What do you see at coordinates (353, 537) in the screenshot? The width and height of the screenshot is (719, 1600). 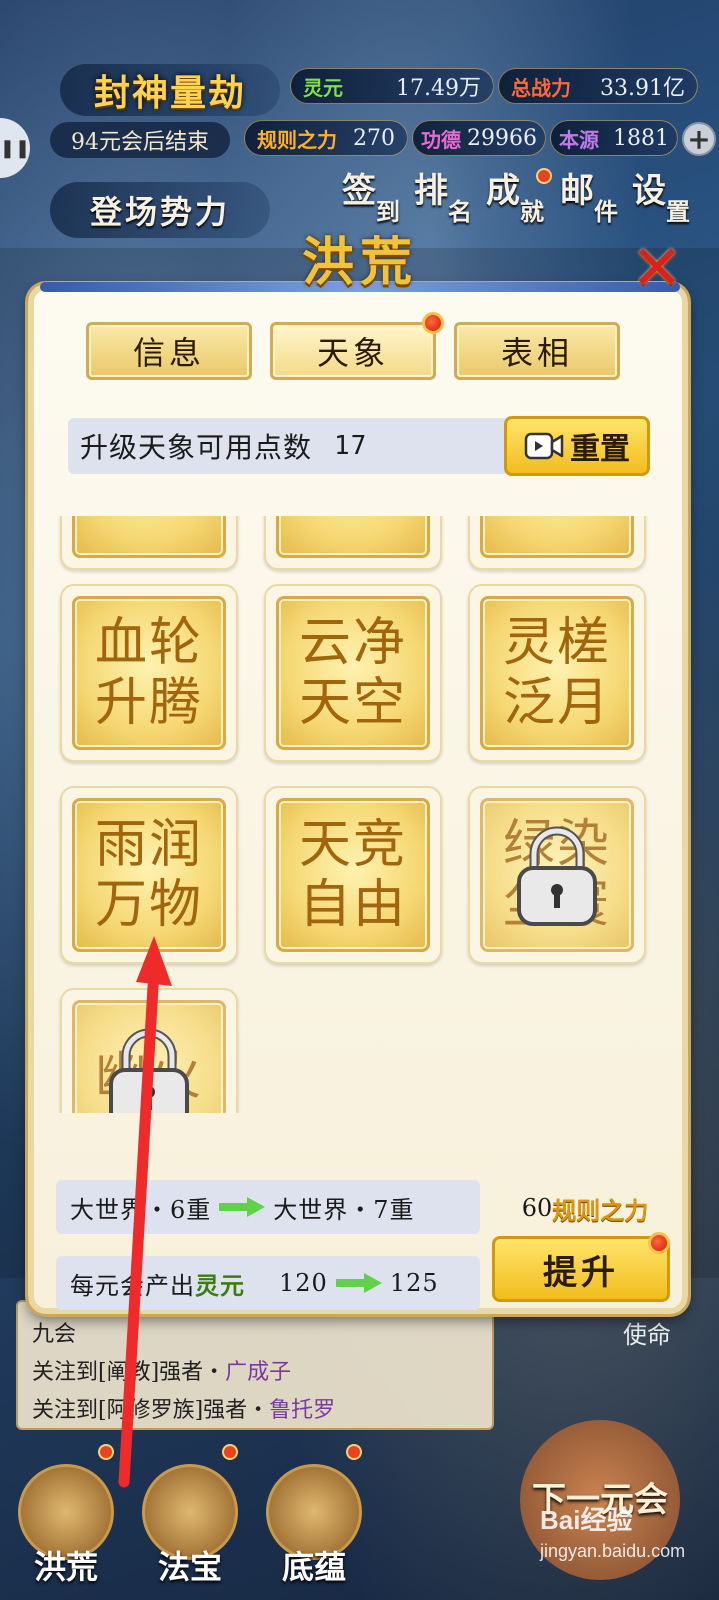 I see `tile-label: 敝月` at bounding box center [353, 537].